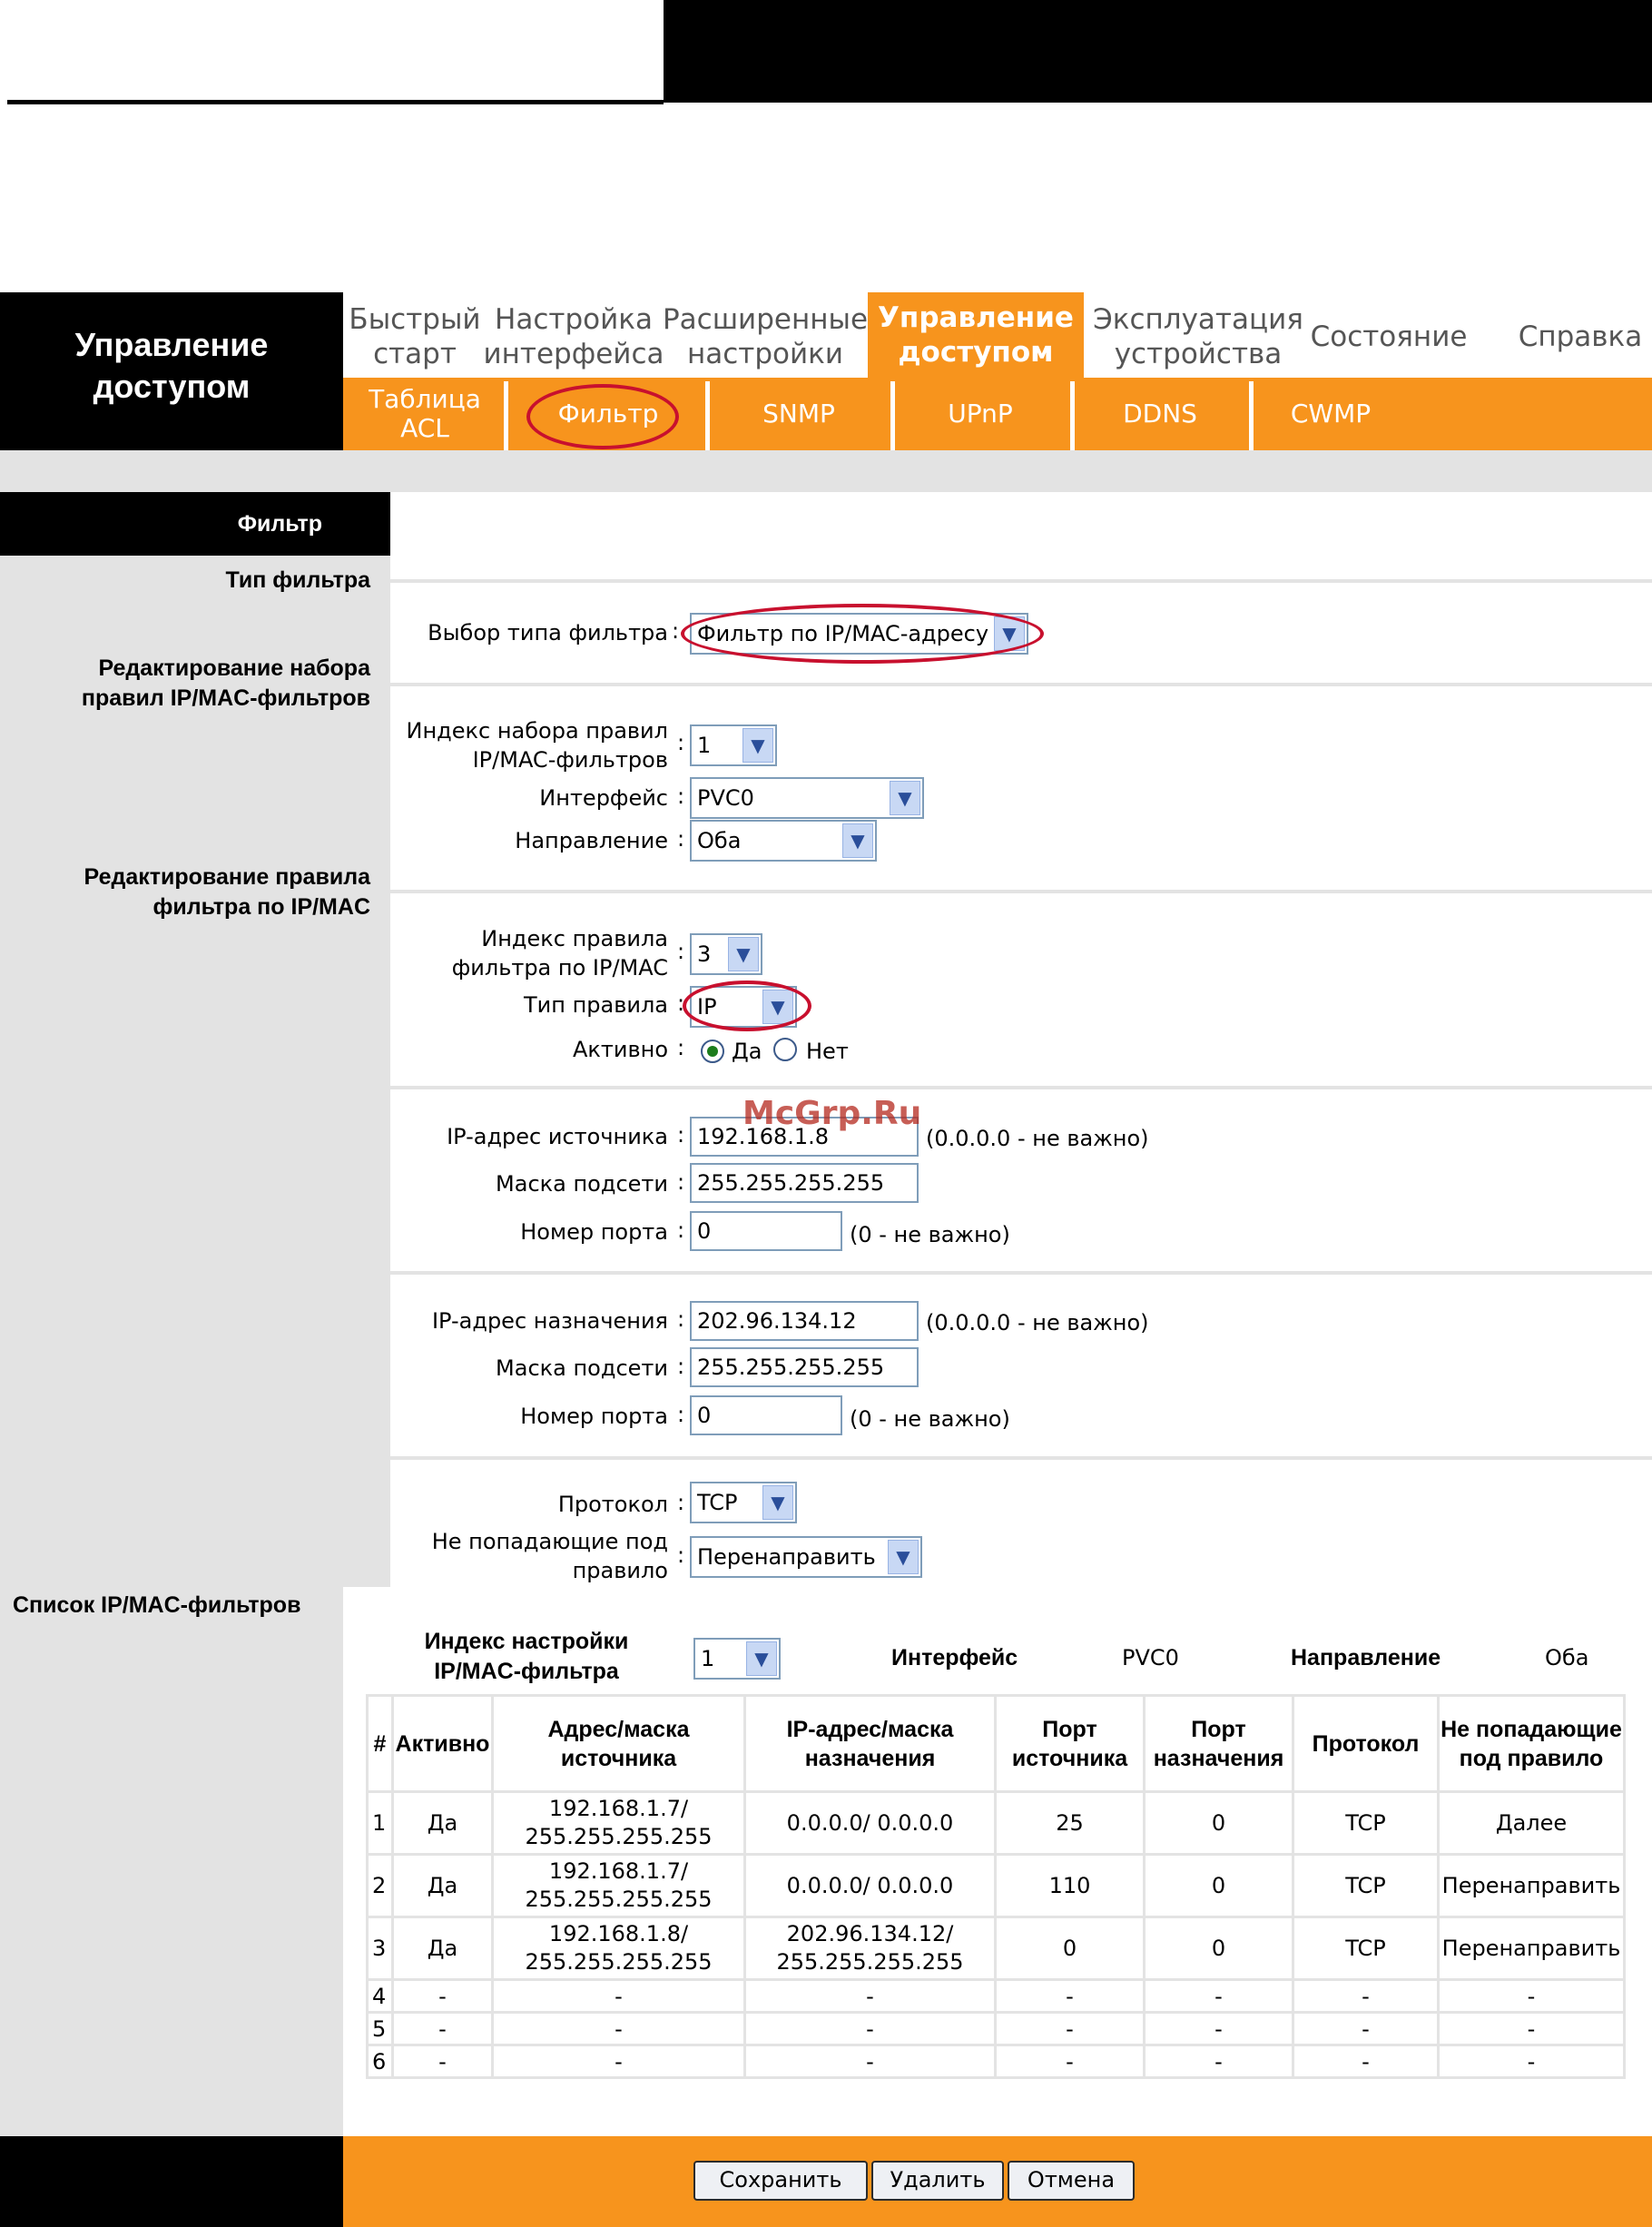  I want to click on subnav-cwmp: CWMP, so click(1330, 414).